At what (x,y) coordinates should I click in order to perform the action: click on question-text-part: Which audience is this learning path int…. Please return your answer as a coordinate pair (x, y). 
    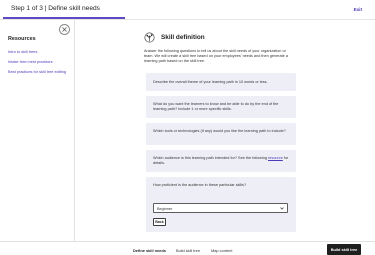
    Looking at the image, I should click on (211, 158).